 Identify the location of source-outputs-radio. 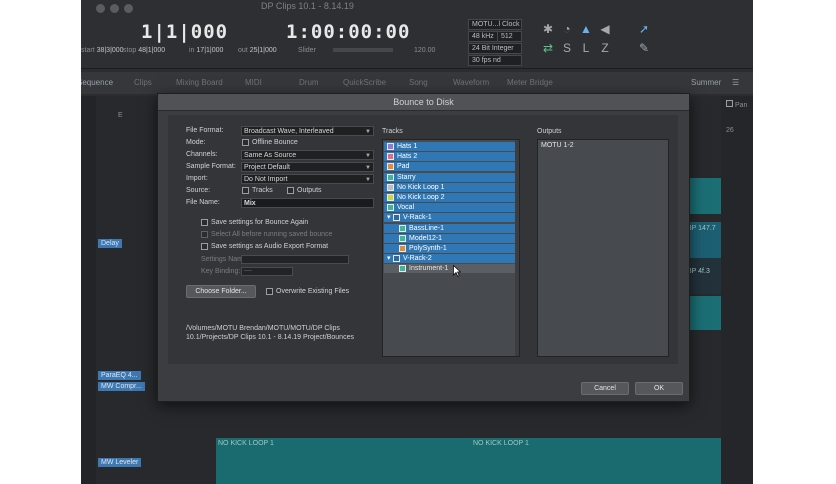
(290, 190).